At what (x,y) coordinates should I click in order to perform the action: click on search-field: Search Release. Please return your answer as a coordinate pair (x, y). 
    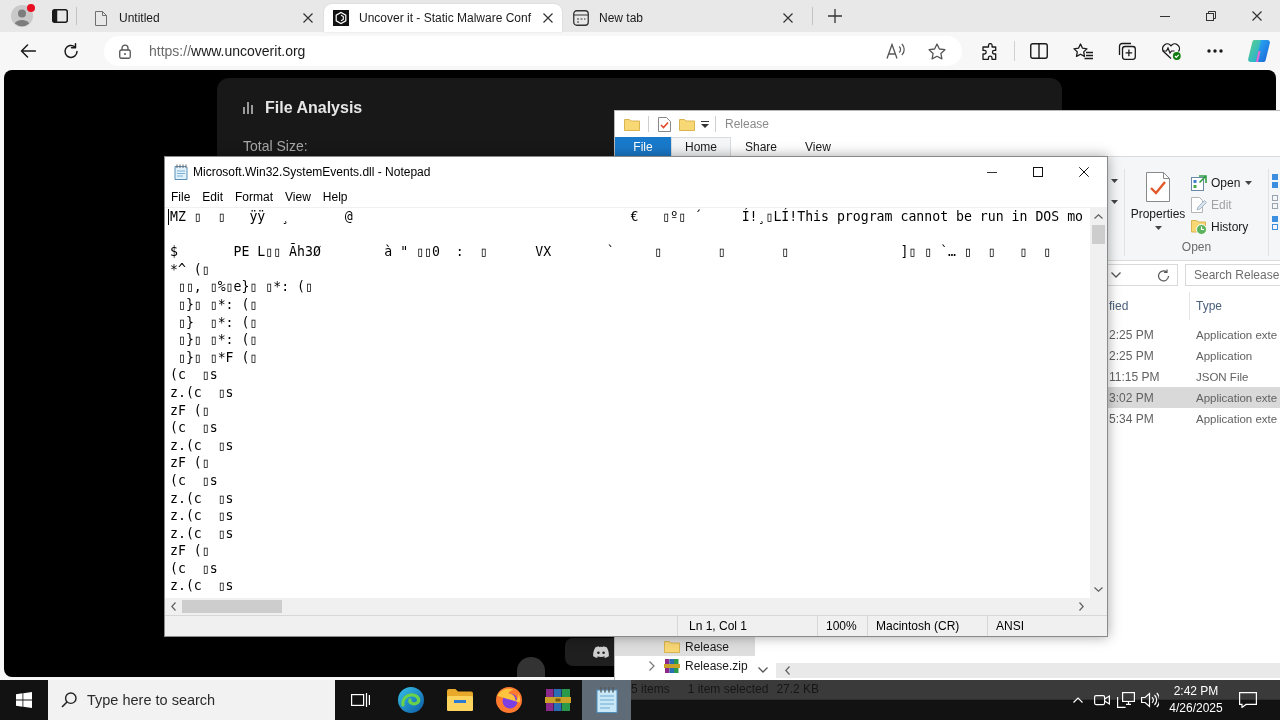
    Looking at the image, I should click on (1232, 275).